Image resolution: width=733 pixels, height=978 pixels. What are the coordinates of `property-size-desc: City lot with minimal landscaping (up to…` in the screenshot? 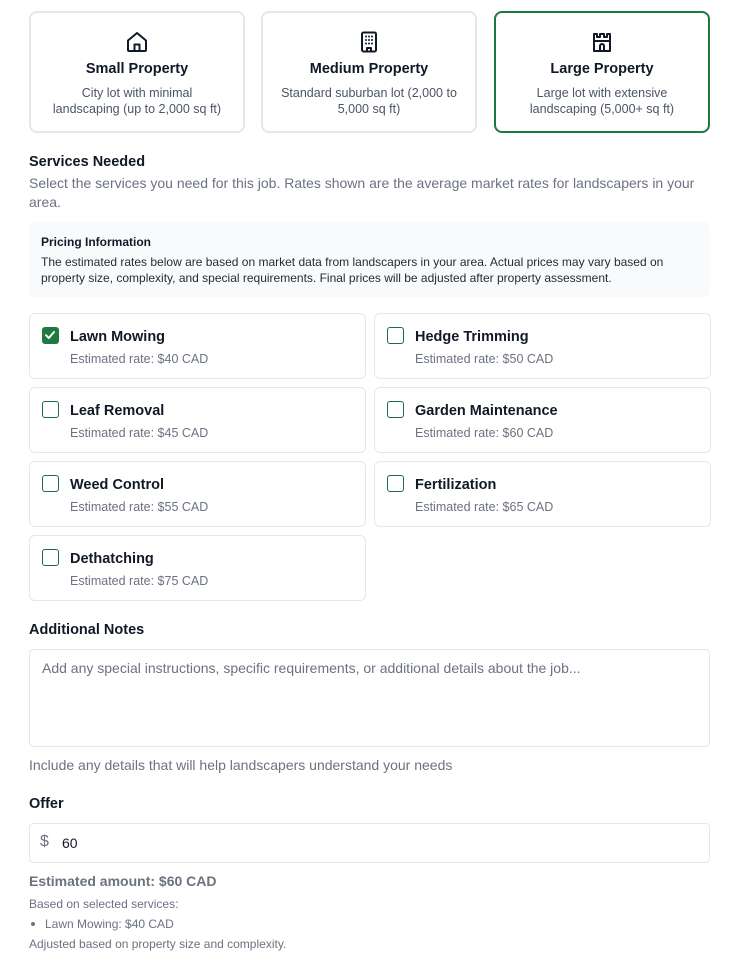 It's located at (137, 101).